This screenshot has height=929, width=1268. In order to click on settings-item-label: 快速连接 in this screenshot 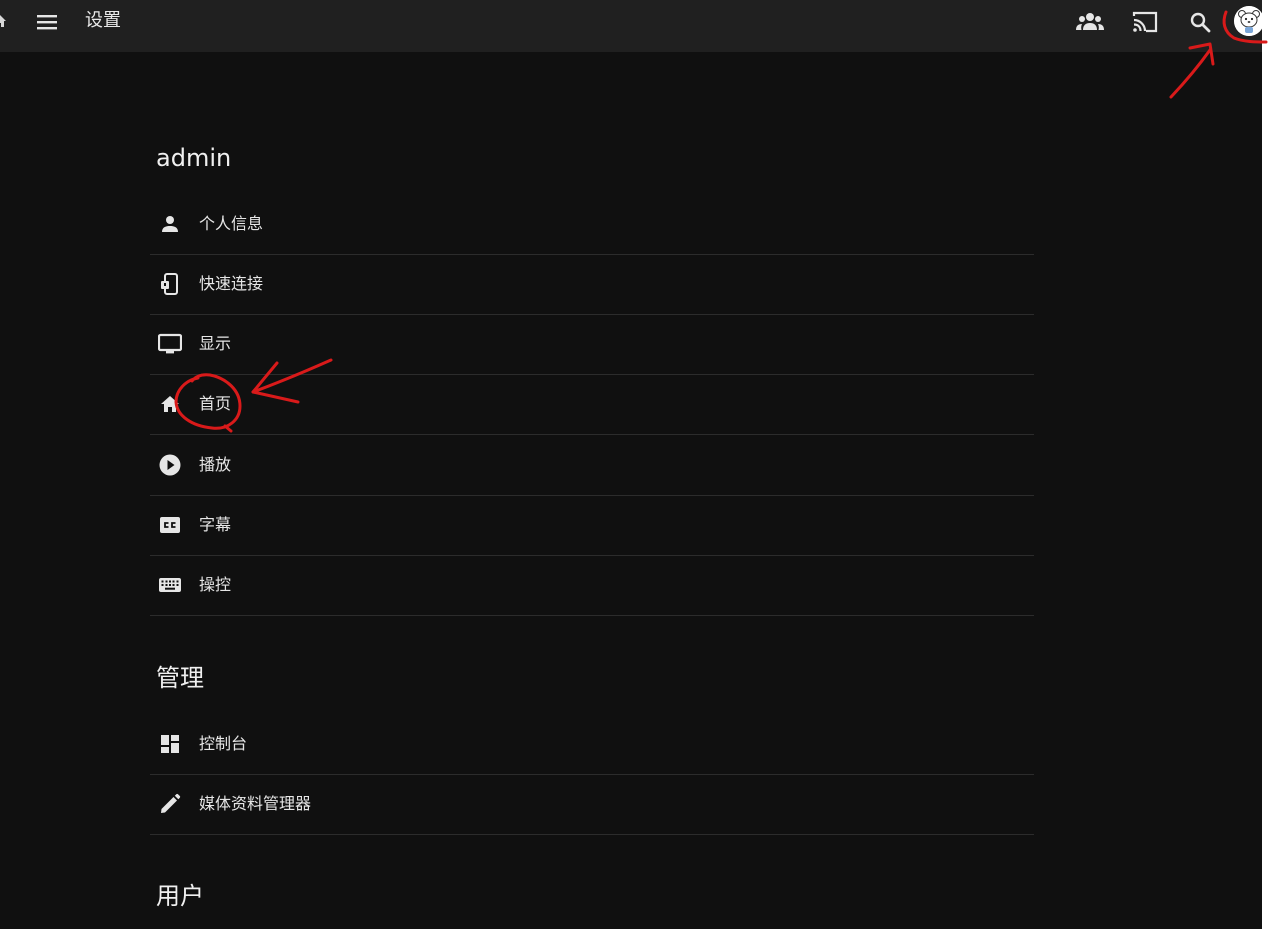, I will do `click(231, 283)`.